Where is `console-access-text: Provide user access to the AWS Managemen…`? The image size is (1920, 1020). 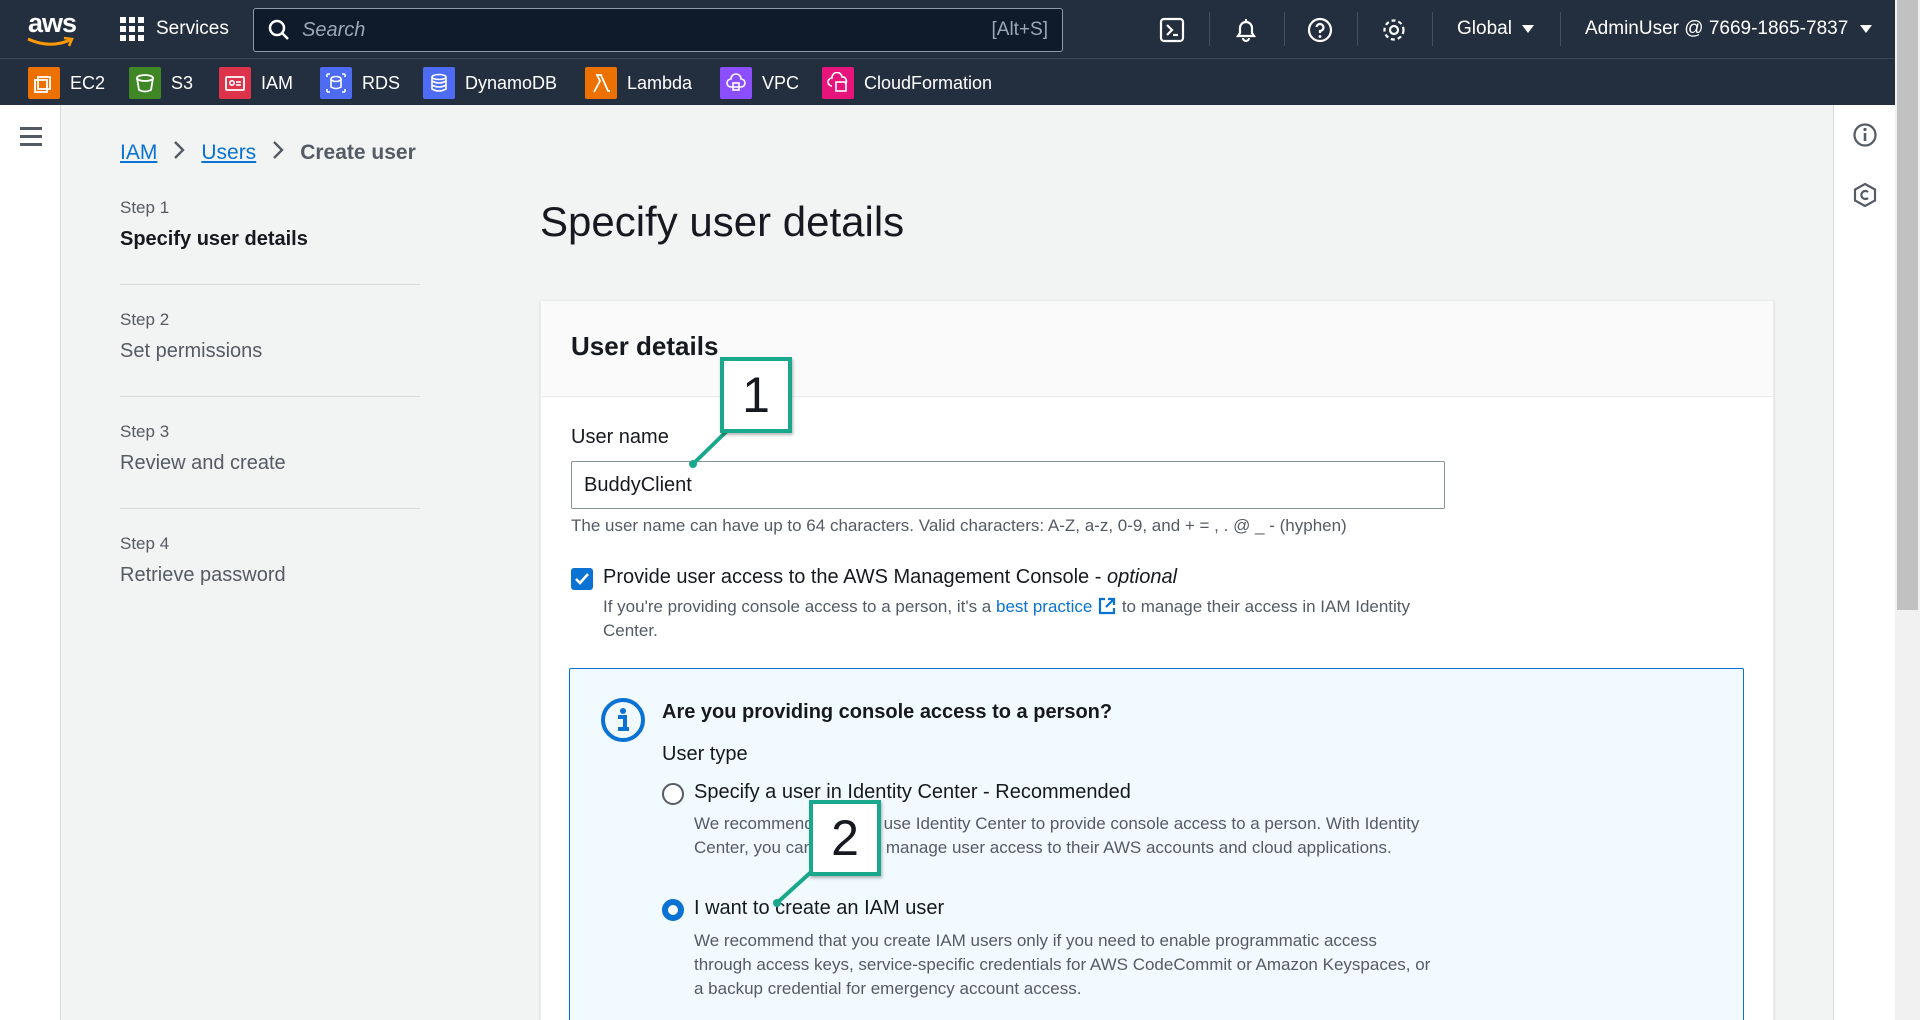 console-access-text: Provide user access to the AWS Managemen… is located at coordinates (855, 577).